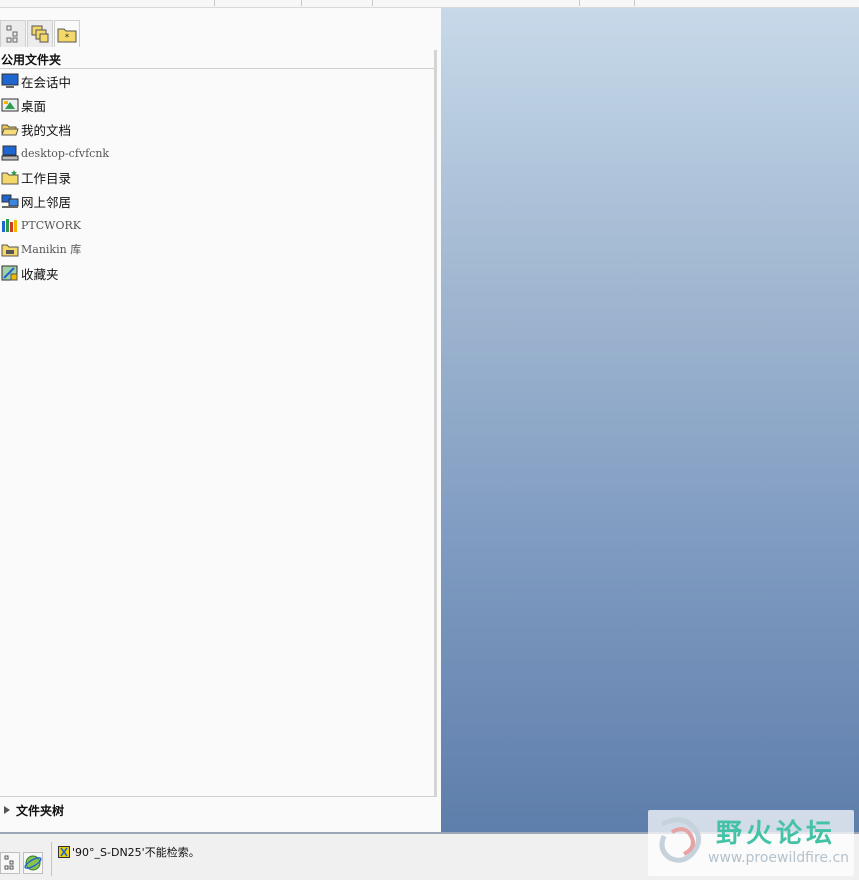  Describe the element at coordinates (51, 225) in the screenshot. I see `list-item-label: PTCWORK` at that location.